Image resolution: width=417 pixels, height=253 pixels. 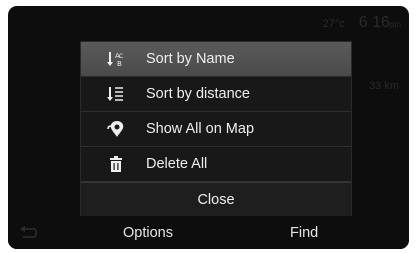 I want to click on sort-distance-icon, so click(x=116, y=94).